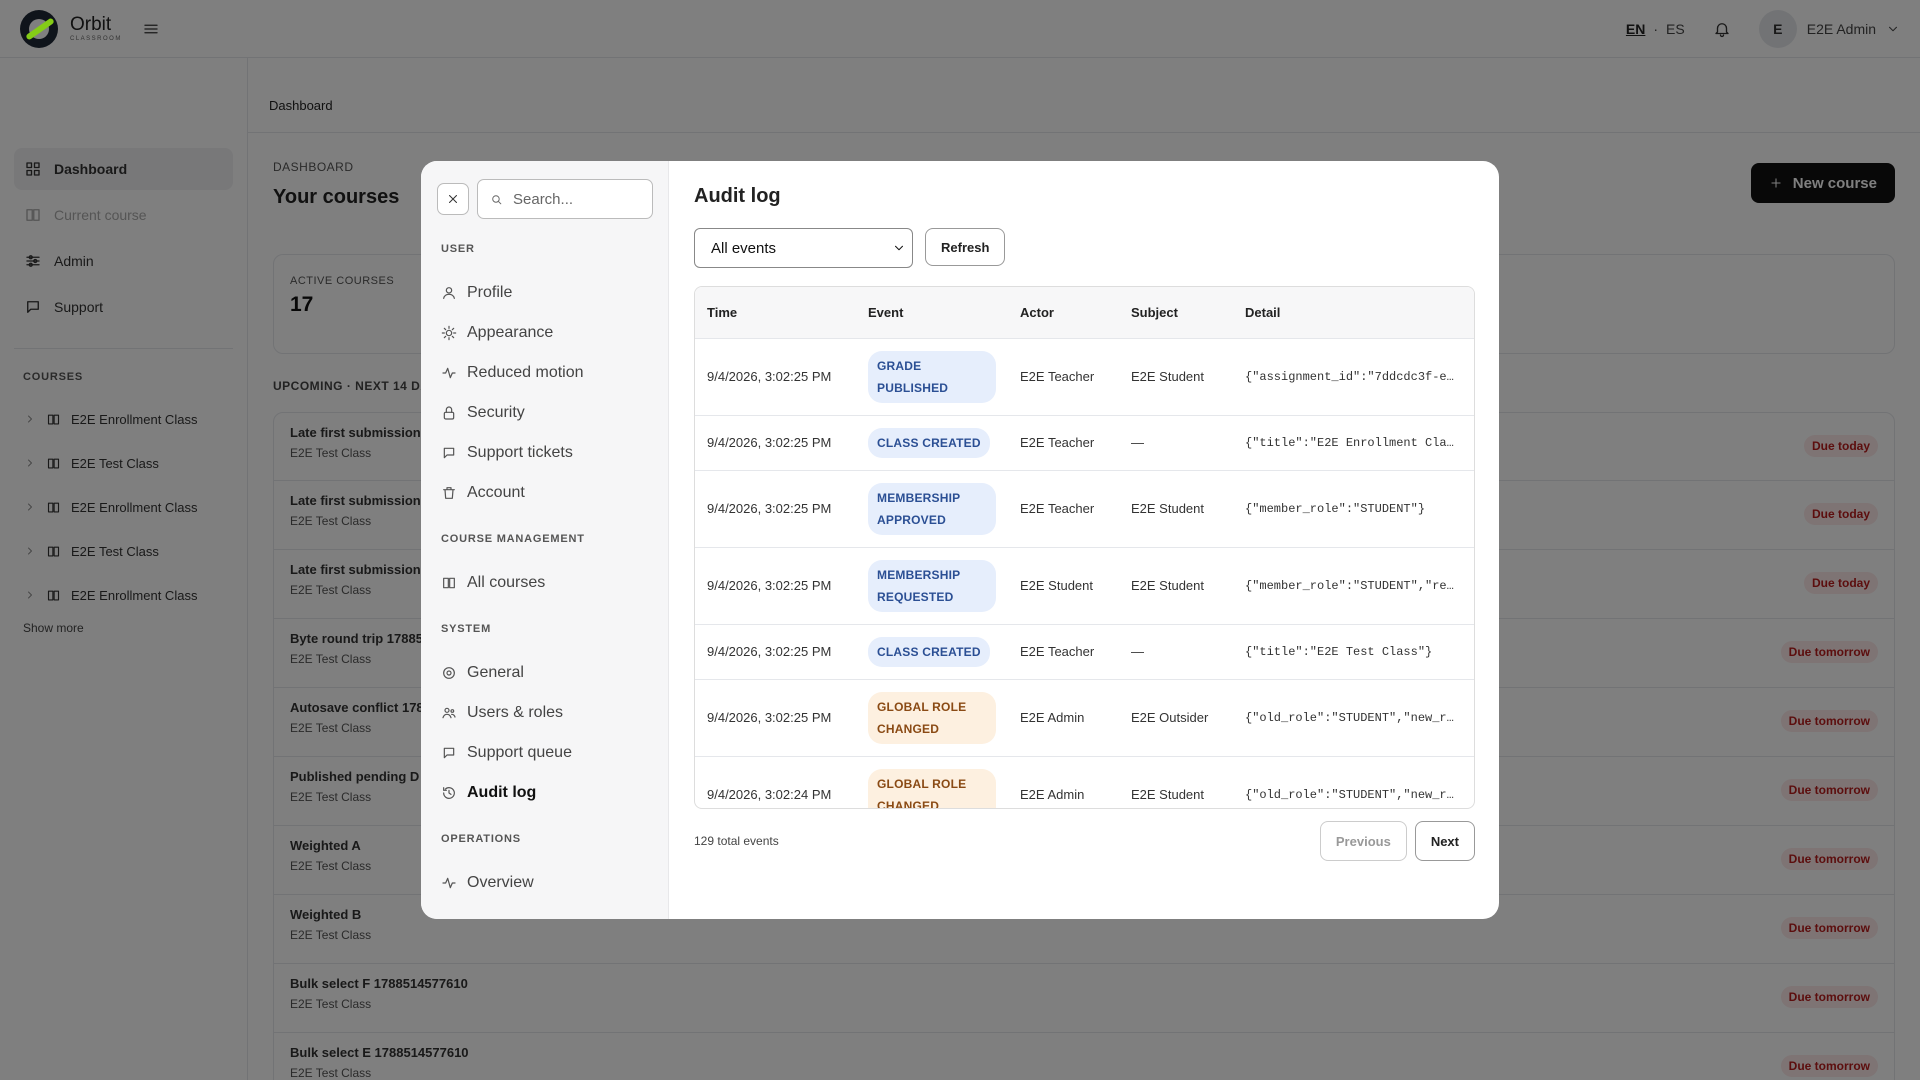 This screenshot has height=1080, width=1920. What do you see at coordinates (449, 713) in the screenshot?
I see `users-icon` at bounding box center [449, 713].